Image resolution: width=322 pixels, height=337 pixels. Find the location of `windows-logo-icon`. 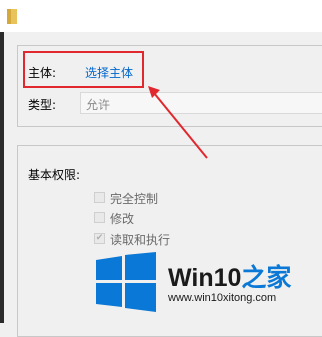

windows-logo-icon is located at coordinates (126, 282).